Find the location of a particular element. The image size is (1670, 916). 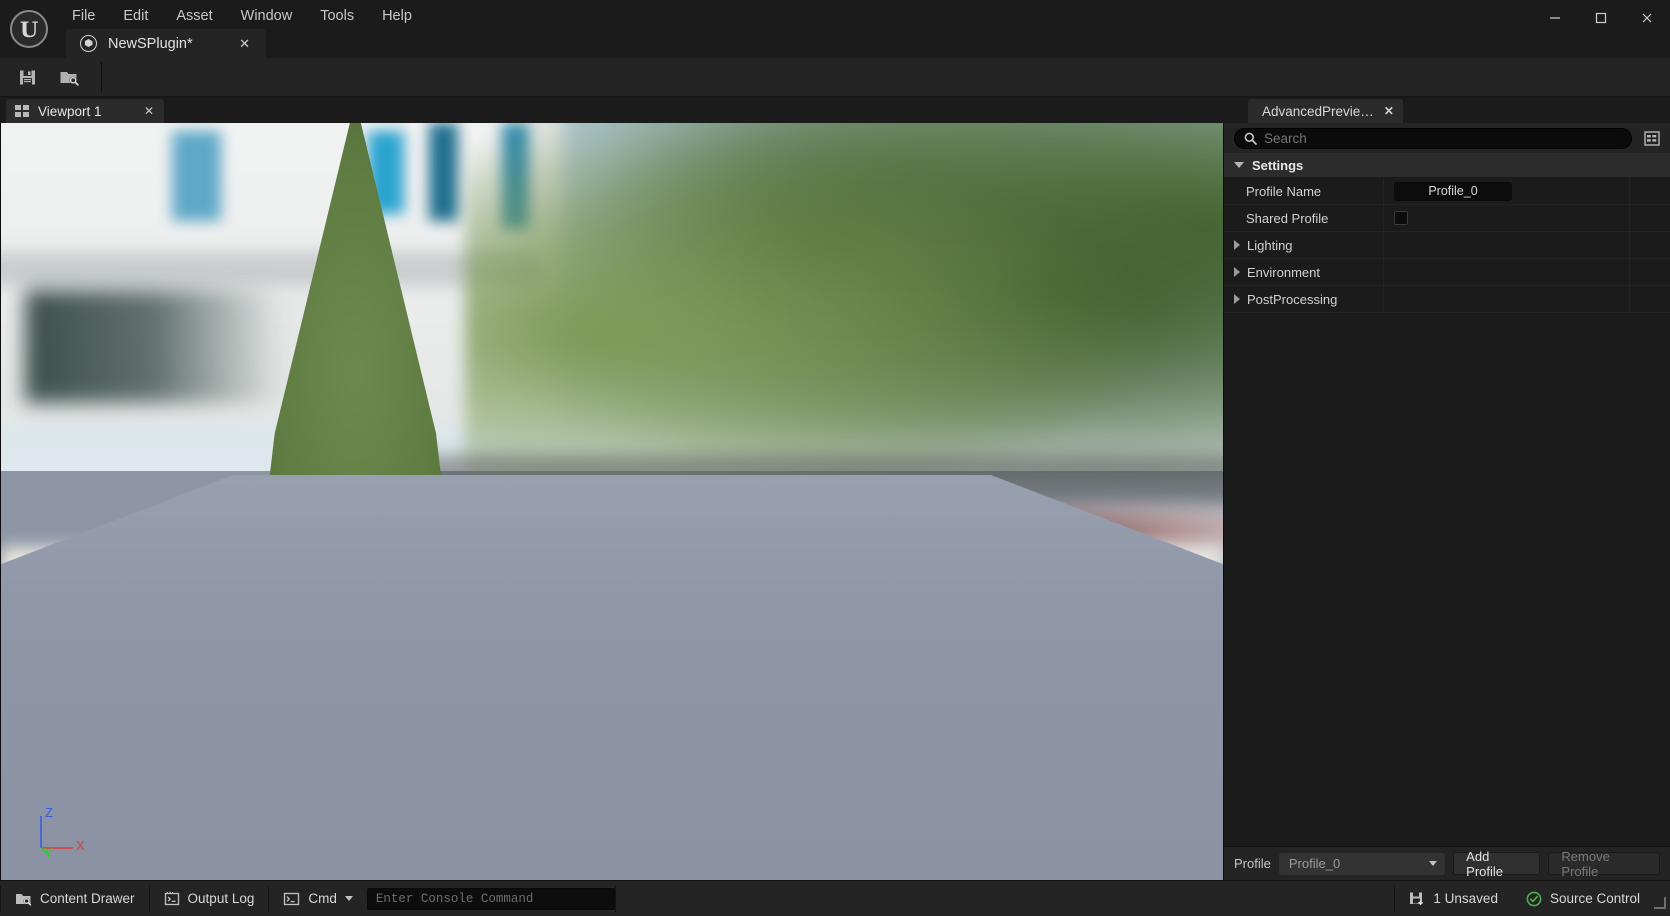

menu-item-help: Help is located at coordinates (397, 16).